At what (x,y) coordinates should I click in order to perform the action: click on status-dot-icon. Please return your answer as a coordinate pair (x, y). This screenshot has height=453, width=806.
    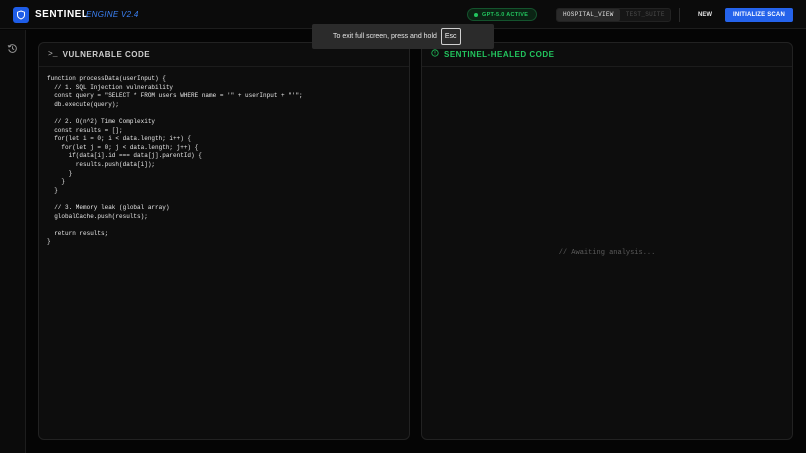
    Looking at the image, I should click on (476, 14).